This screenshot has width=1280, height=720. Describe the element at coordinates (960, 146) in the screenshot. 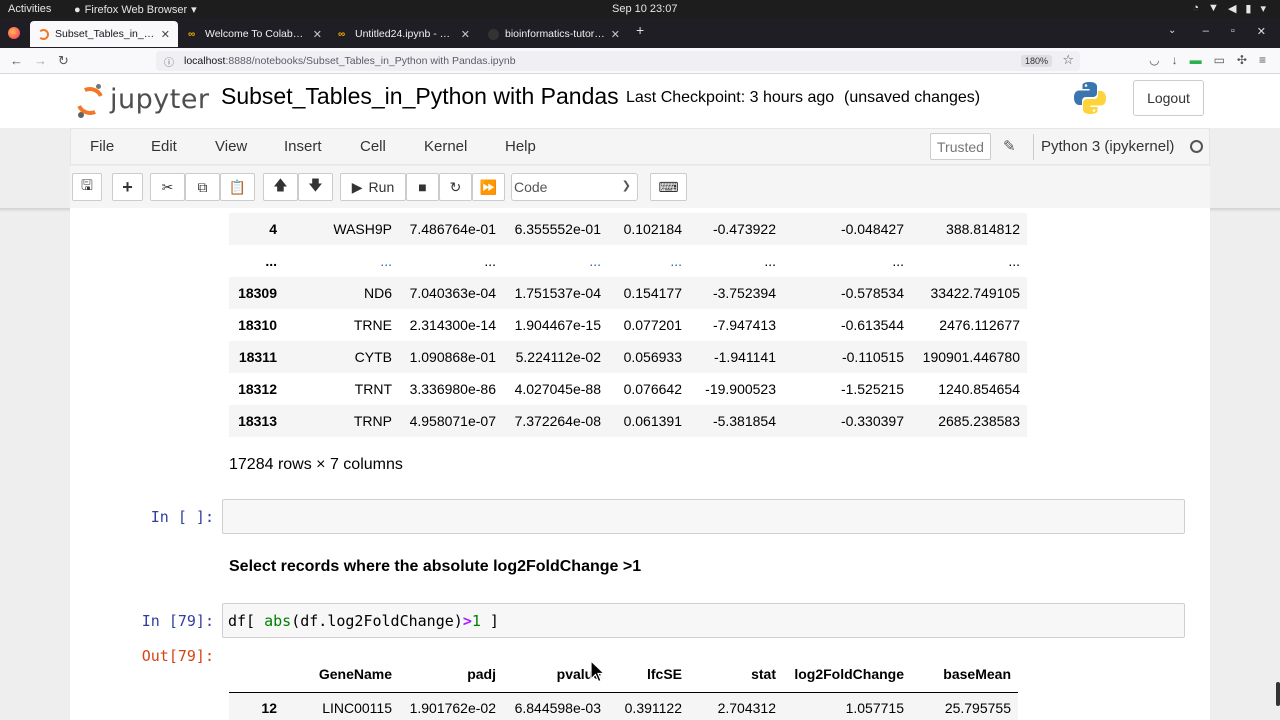

I see `trusted-badge: Trusted` at that location.